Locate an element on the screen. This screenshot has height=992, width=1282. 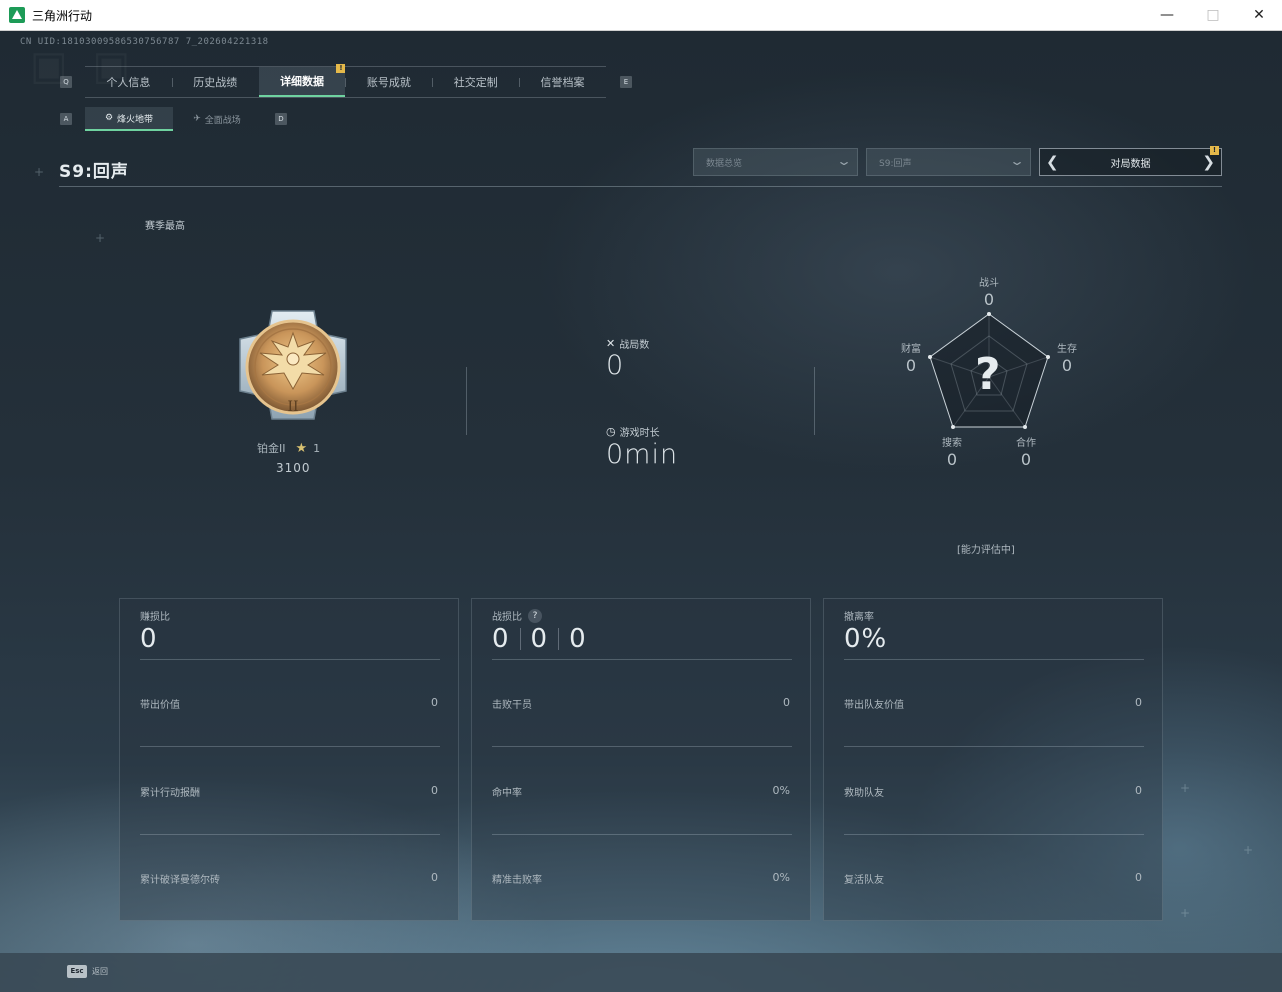
window-controls: — □ ✕ is located at coordinates (1213, 15).